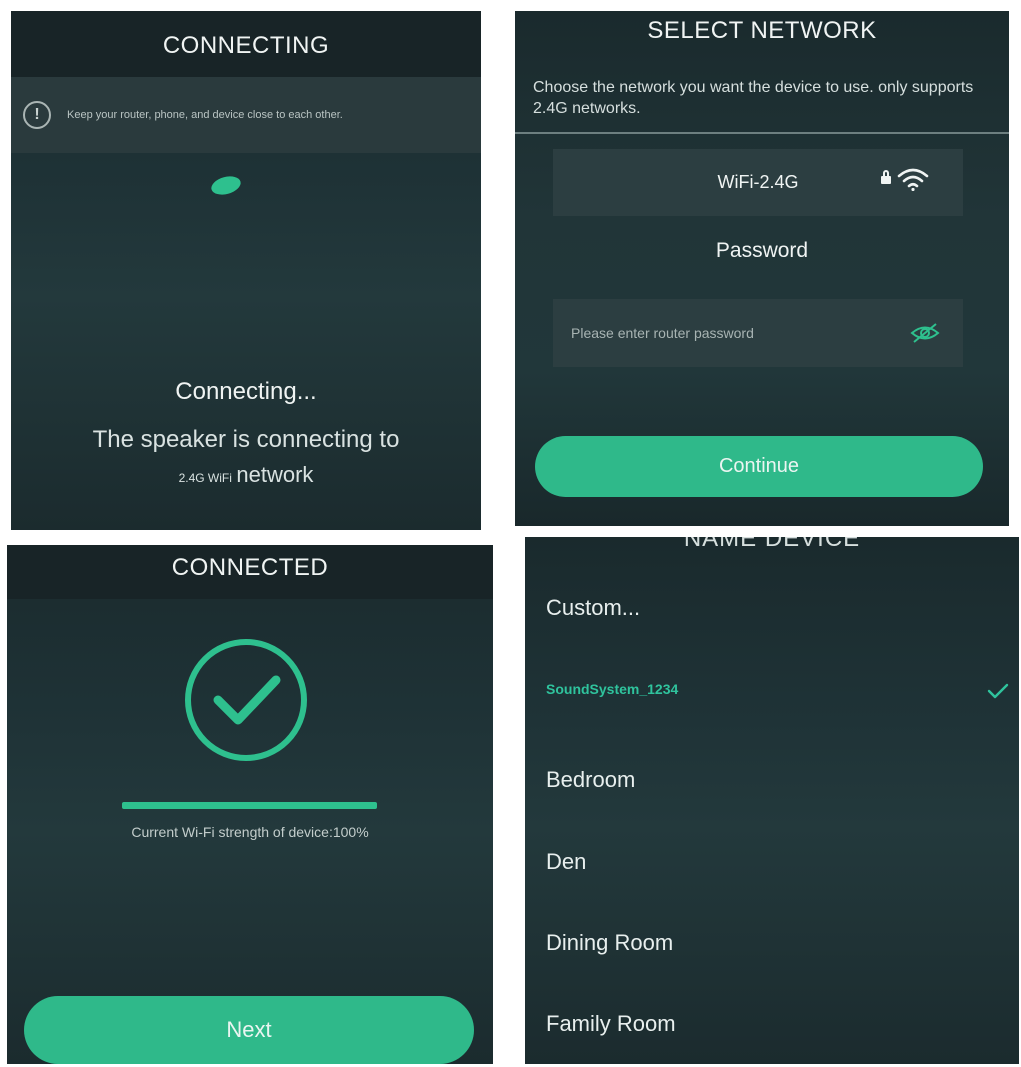  What do you see at coordinates (731, 333) in the screenshot?
I see `password-input` at bounding box center [731, 333].